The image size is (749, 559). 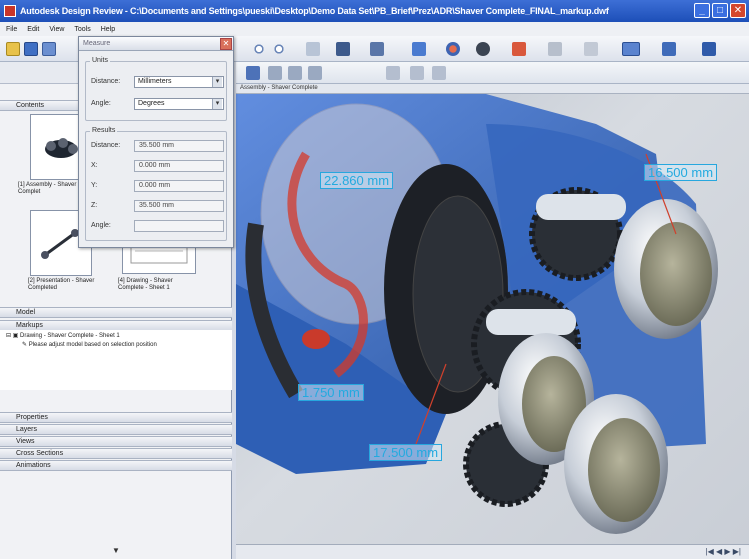 I want to click on dimension-label-1: 22.860 mm, so click(x=357, y=180).